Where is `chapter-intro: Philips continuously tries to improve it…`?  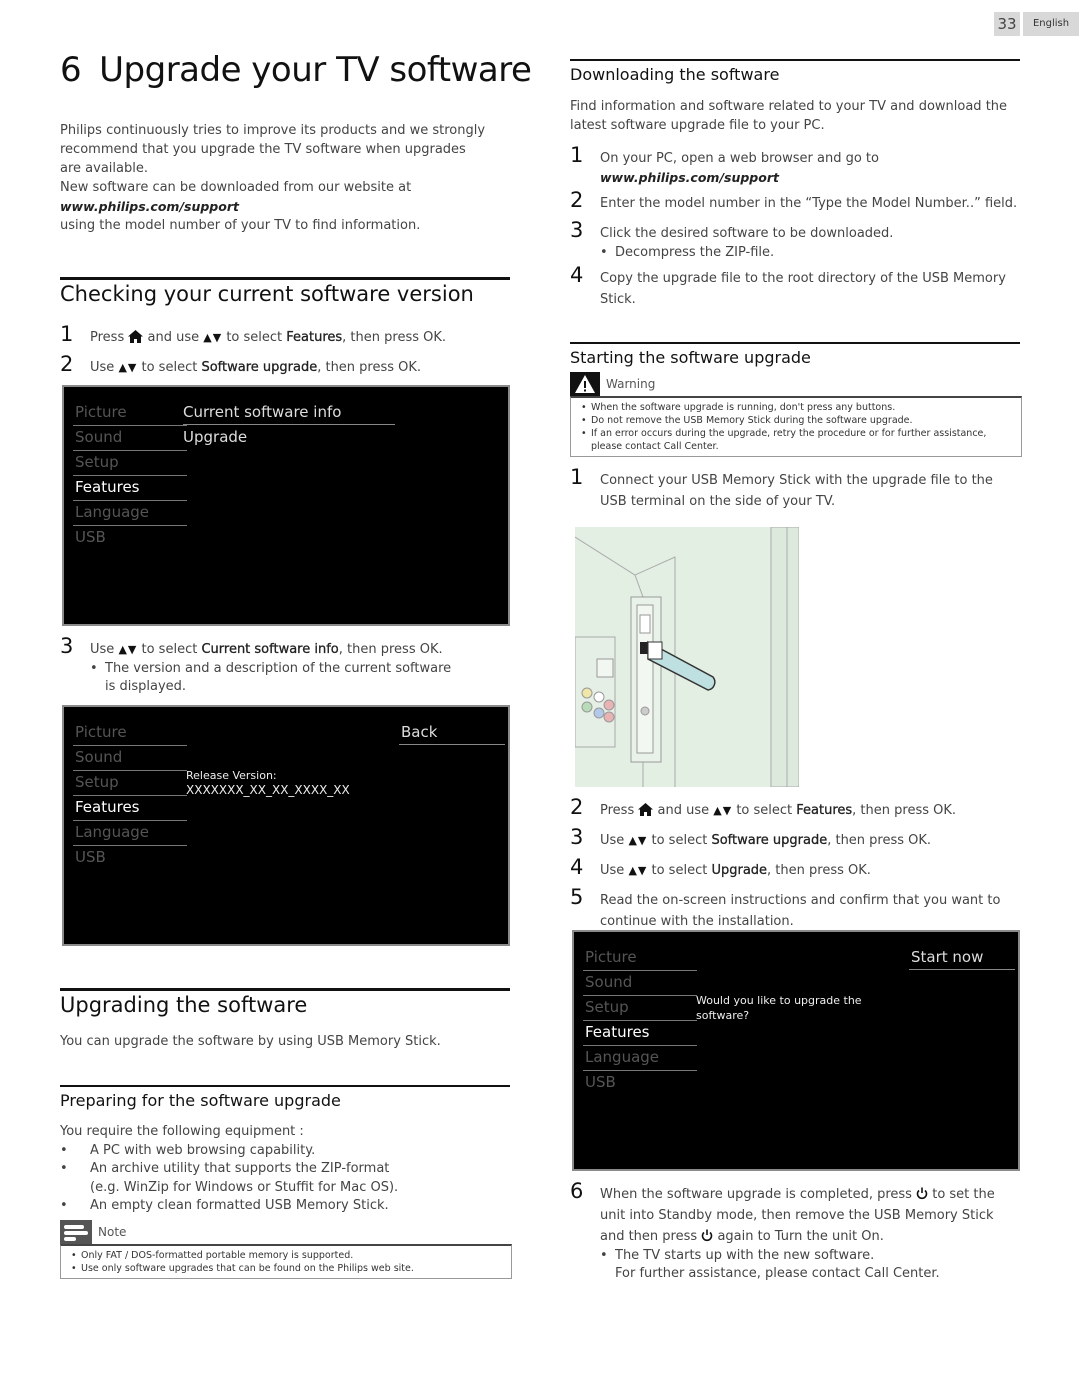
chapter-intro: Philips continuously tries to improve it… is located at coordinates (275, 178).